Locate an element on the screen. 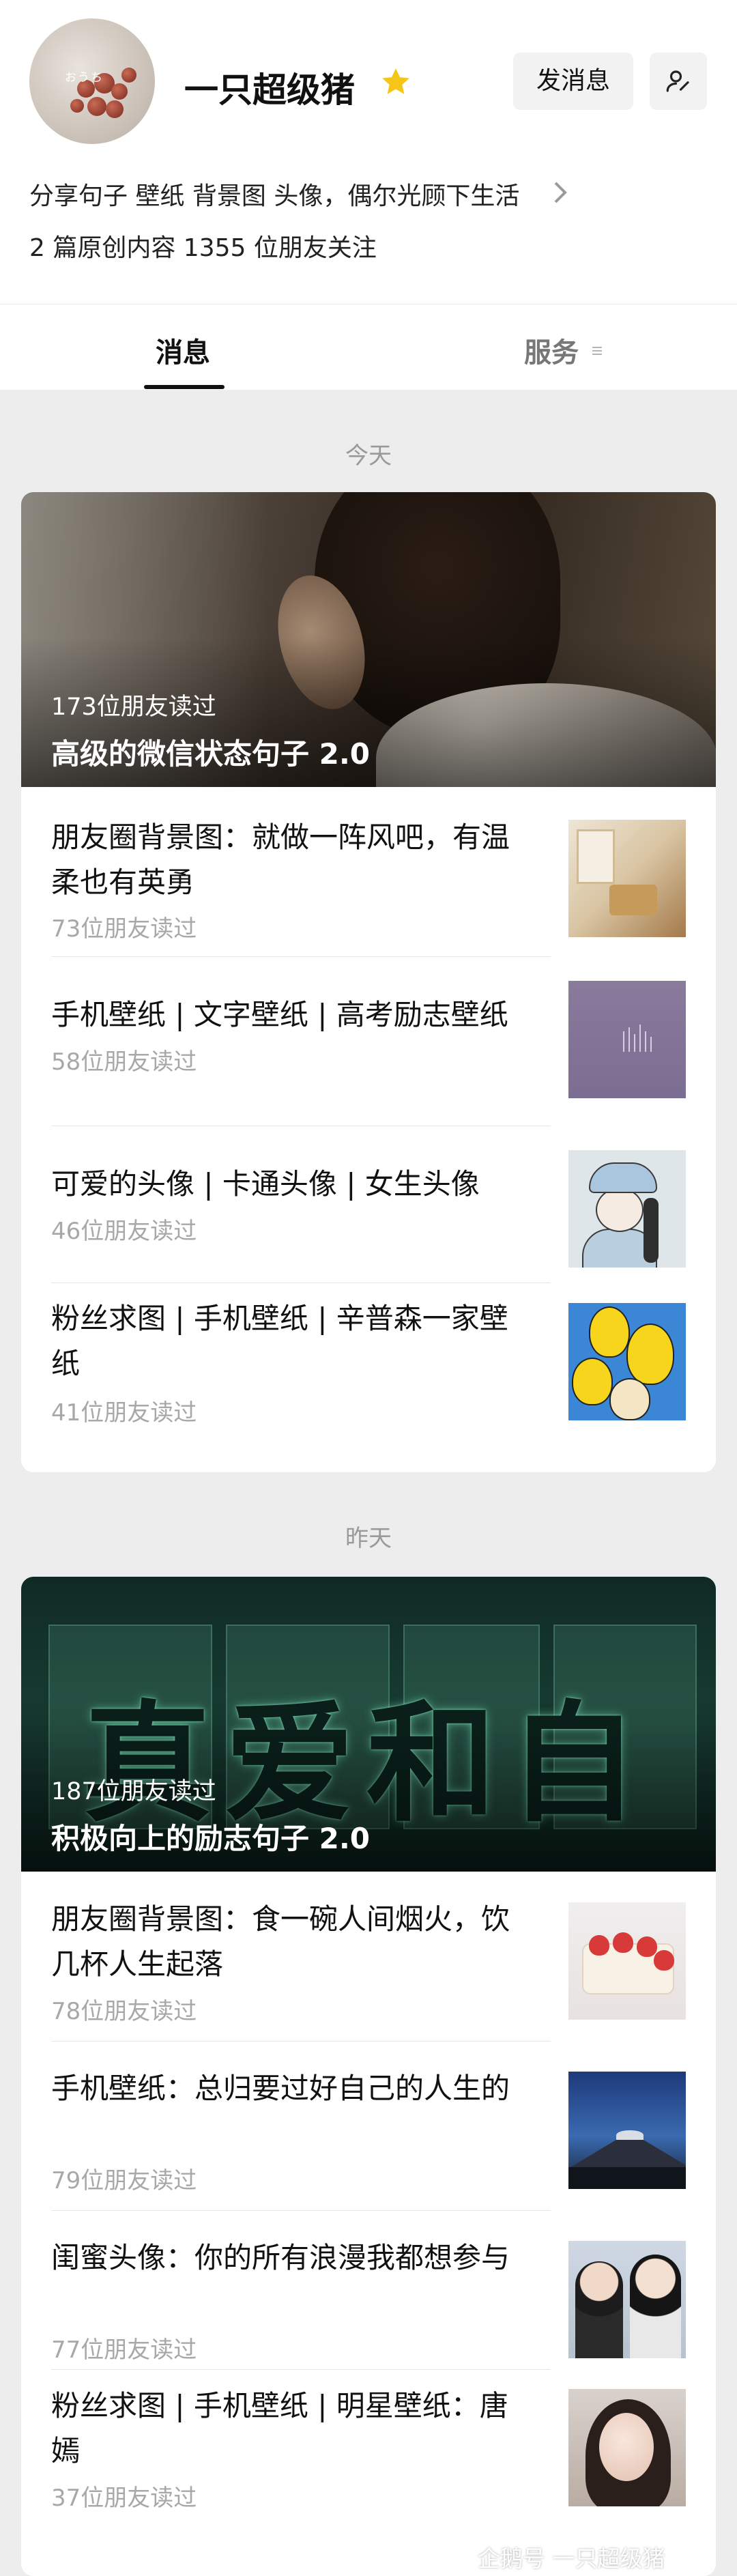 The width and height of the screenshot is (737, 2576). date-label: 今天 is located at coordinates (369, 456).